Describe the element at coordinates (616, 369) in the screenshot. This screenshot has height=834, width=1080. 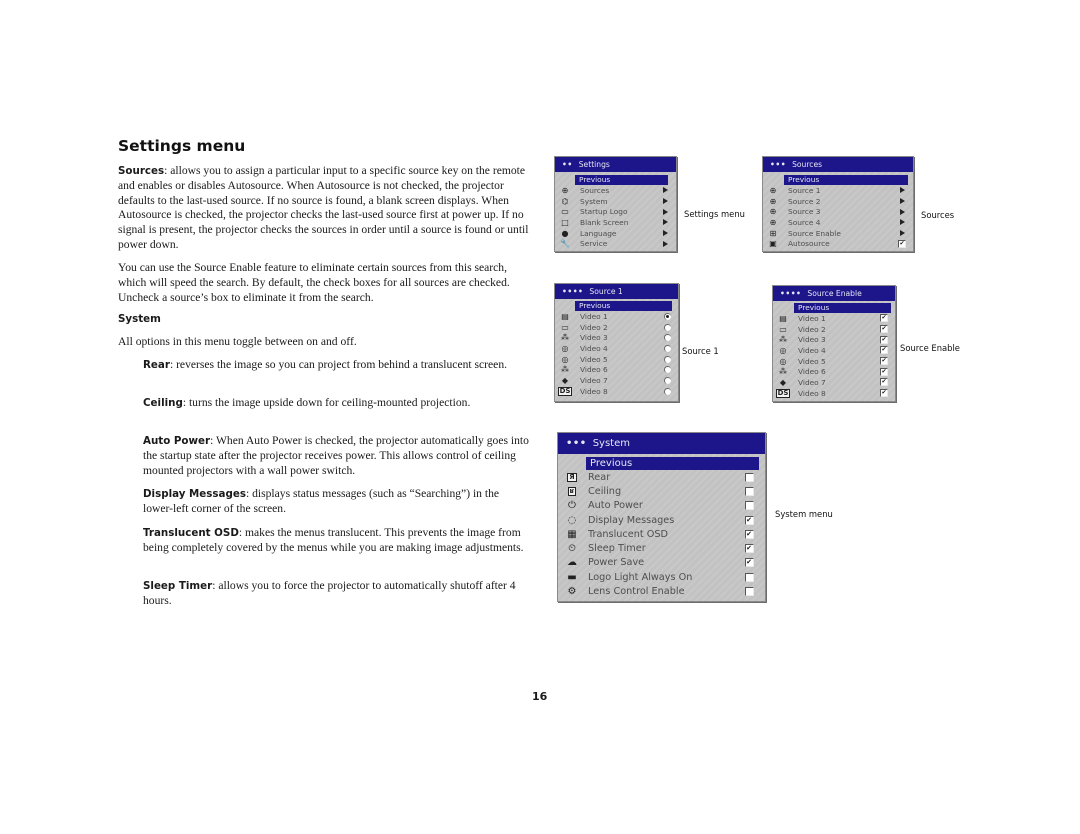
I see `menu-item: ⁂ Video 6` at that location.